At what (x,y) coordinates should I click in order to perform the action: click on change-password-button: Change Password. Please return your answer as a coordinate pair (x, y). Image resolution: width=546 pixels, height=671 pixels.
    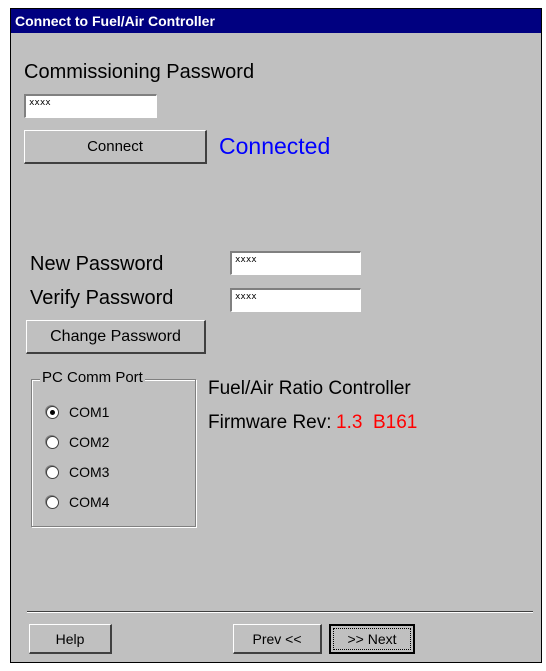
    Looking at the image, I should click on (116, 337).